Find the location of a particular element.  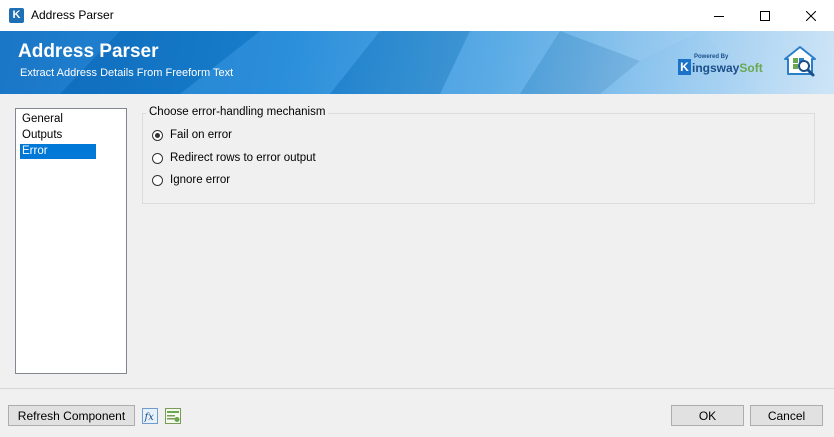

logo-wordmark: ingswaySoft is located at coordinates (727, 68).